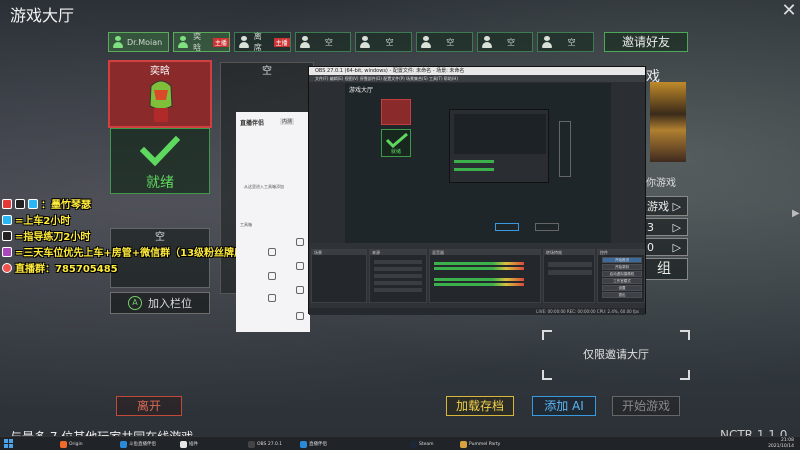  Describe the element at coordinates (564, 406) in the screenshot. I see `add-ai-button: 添加 AI` at that location.